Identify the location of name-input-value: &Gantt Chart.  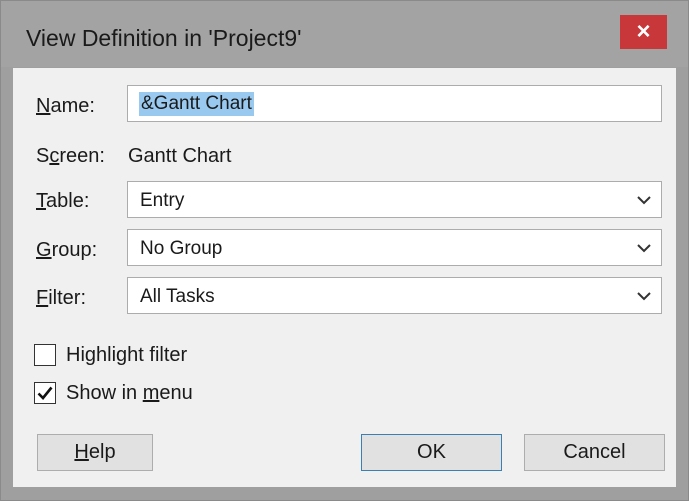
(196, 104).